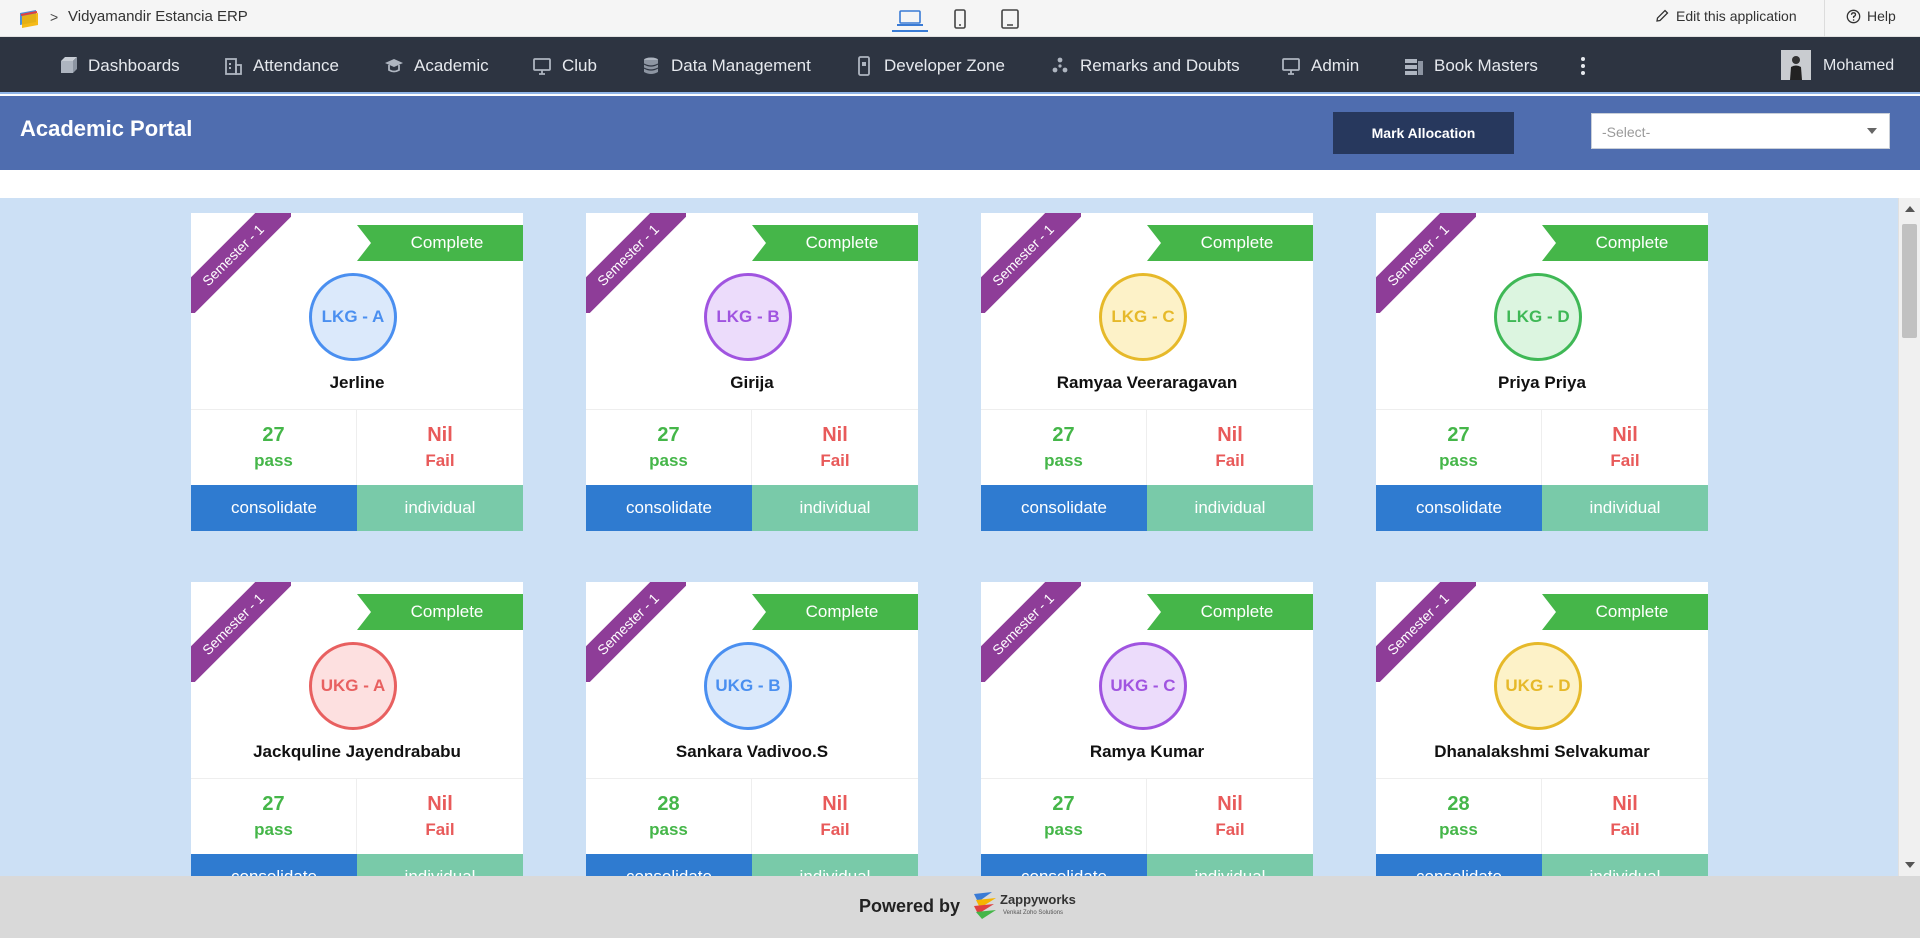 The width and height of the screenshot is (1920, 943). I want to click on desktop-view-button, so click(910, 19).